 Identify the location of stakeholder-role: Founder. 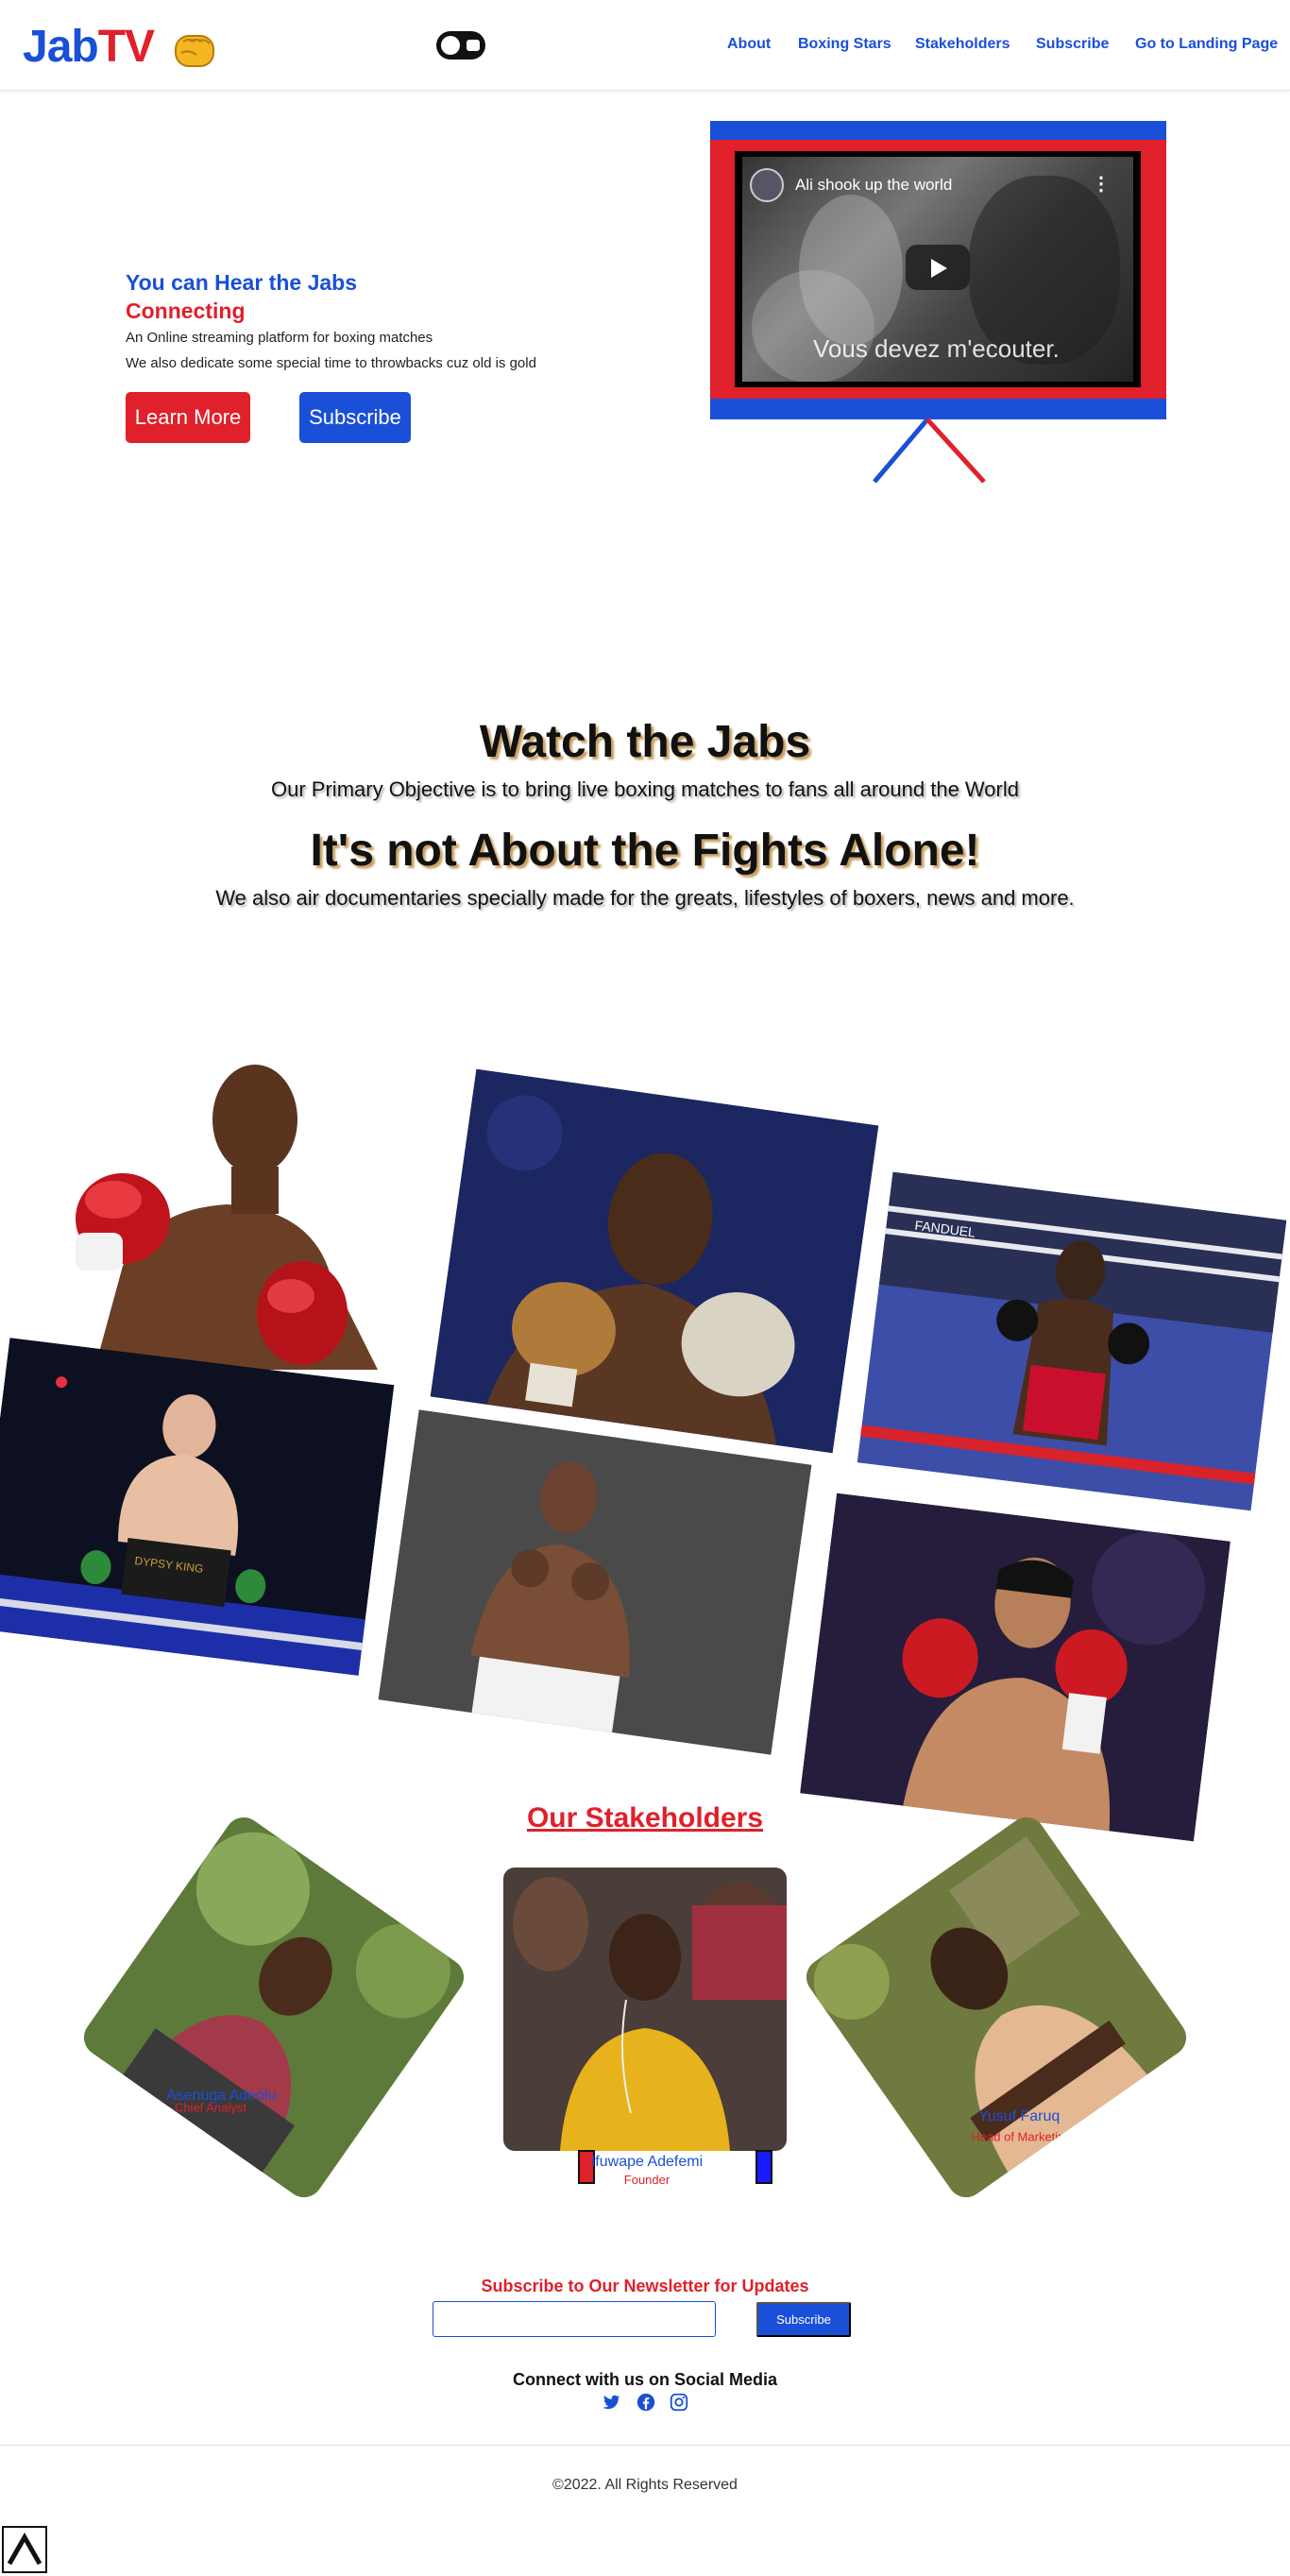
(647, 2180).